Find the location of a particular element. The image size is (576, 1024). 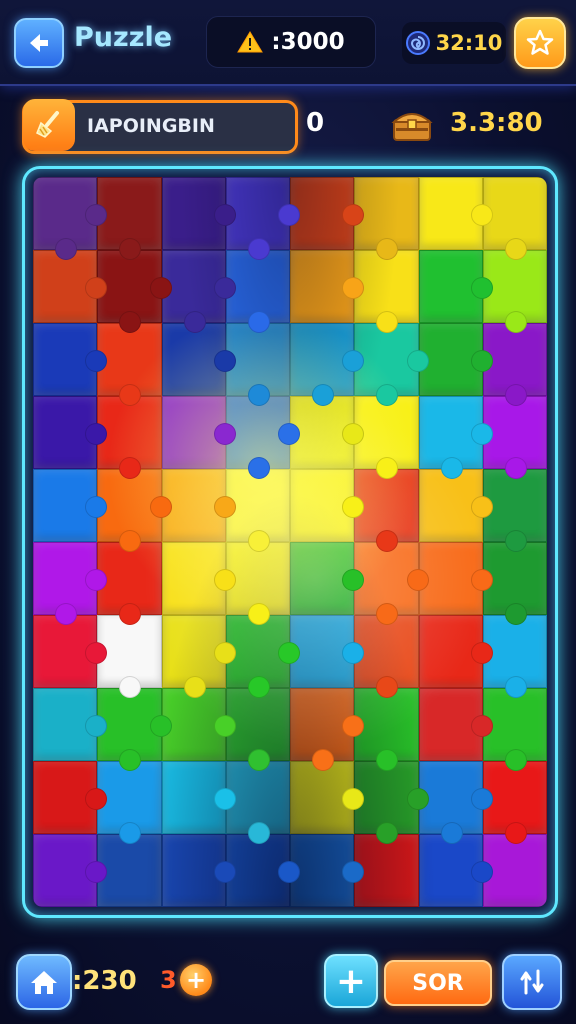

hint-count: 3 is located at coordinates (168, 980).